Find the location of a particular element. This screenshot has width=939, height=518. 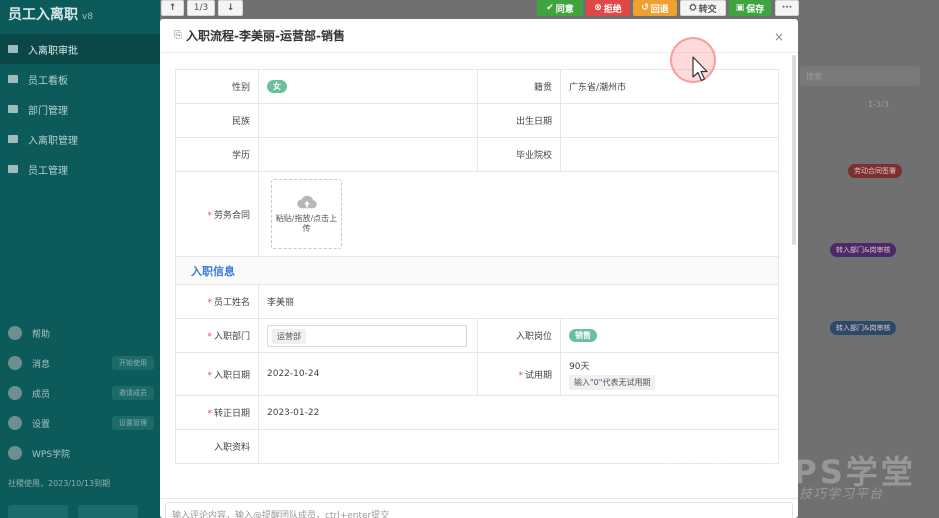

form-row-date: * 入职日期 2022-10-24 * 试用期 90天 输入"0"代表无试用期 is located at coordinates (477, 374).